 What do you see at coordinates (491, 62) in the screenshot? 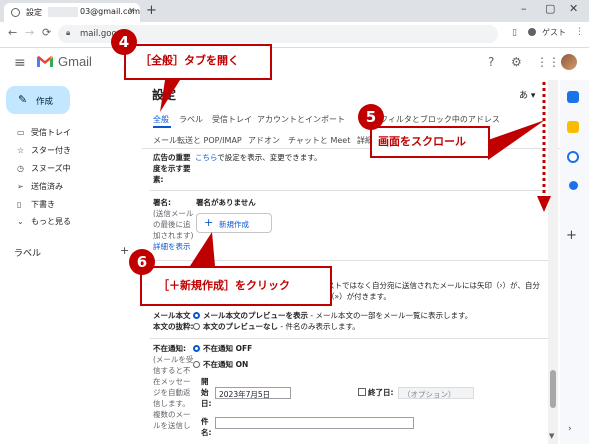
I see `help-icon: ?` at bounding box center [491, 62].